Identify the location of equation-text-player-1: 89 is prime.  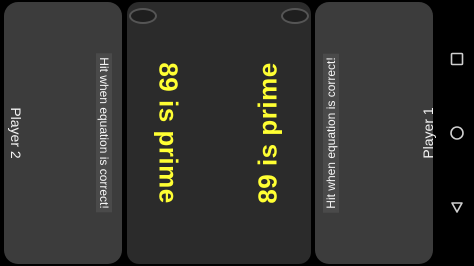
(267, 133).